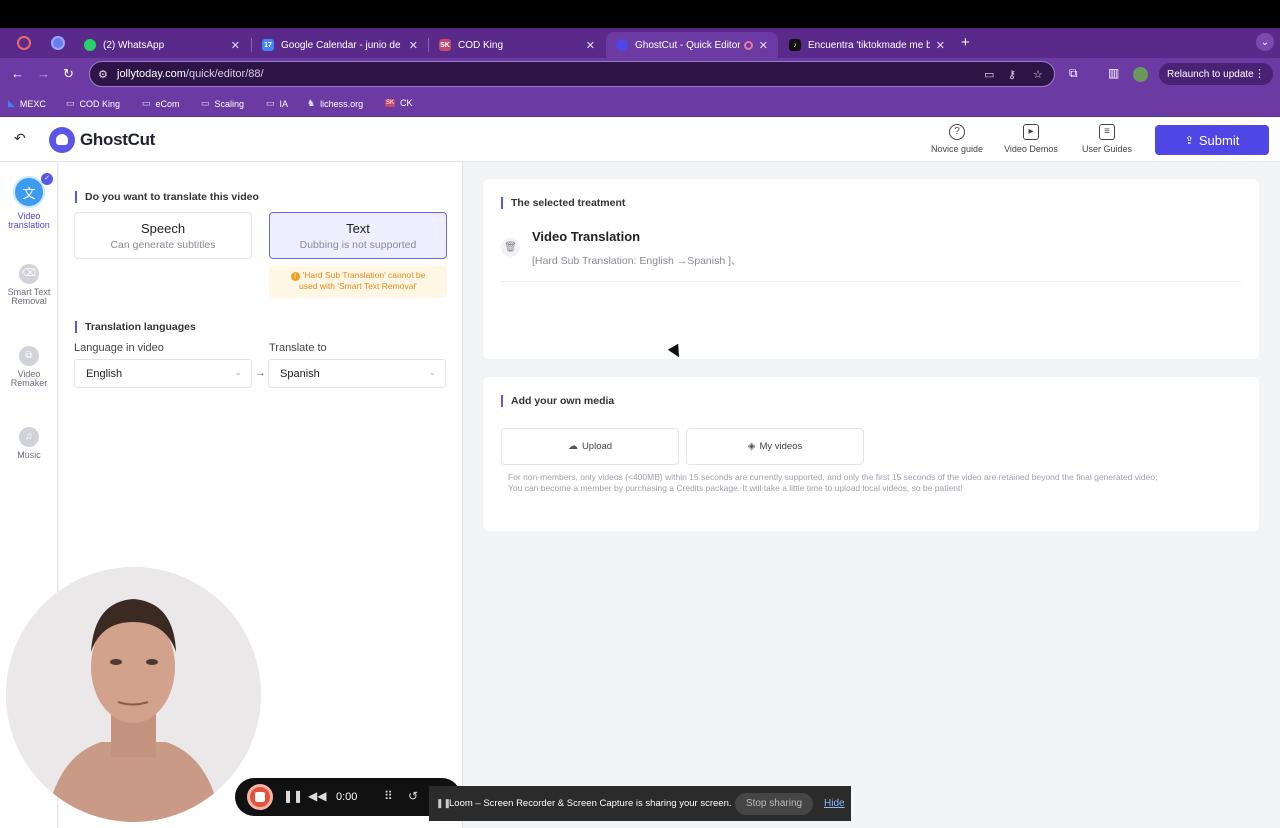  What do you see at coordinates (68, 74) in the screenshot?
I see `reload-icon: ↻` at bounding box center [68, 74].